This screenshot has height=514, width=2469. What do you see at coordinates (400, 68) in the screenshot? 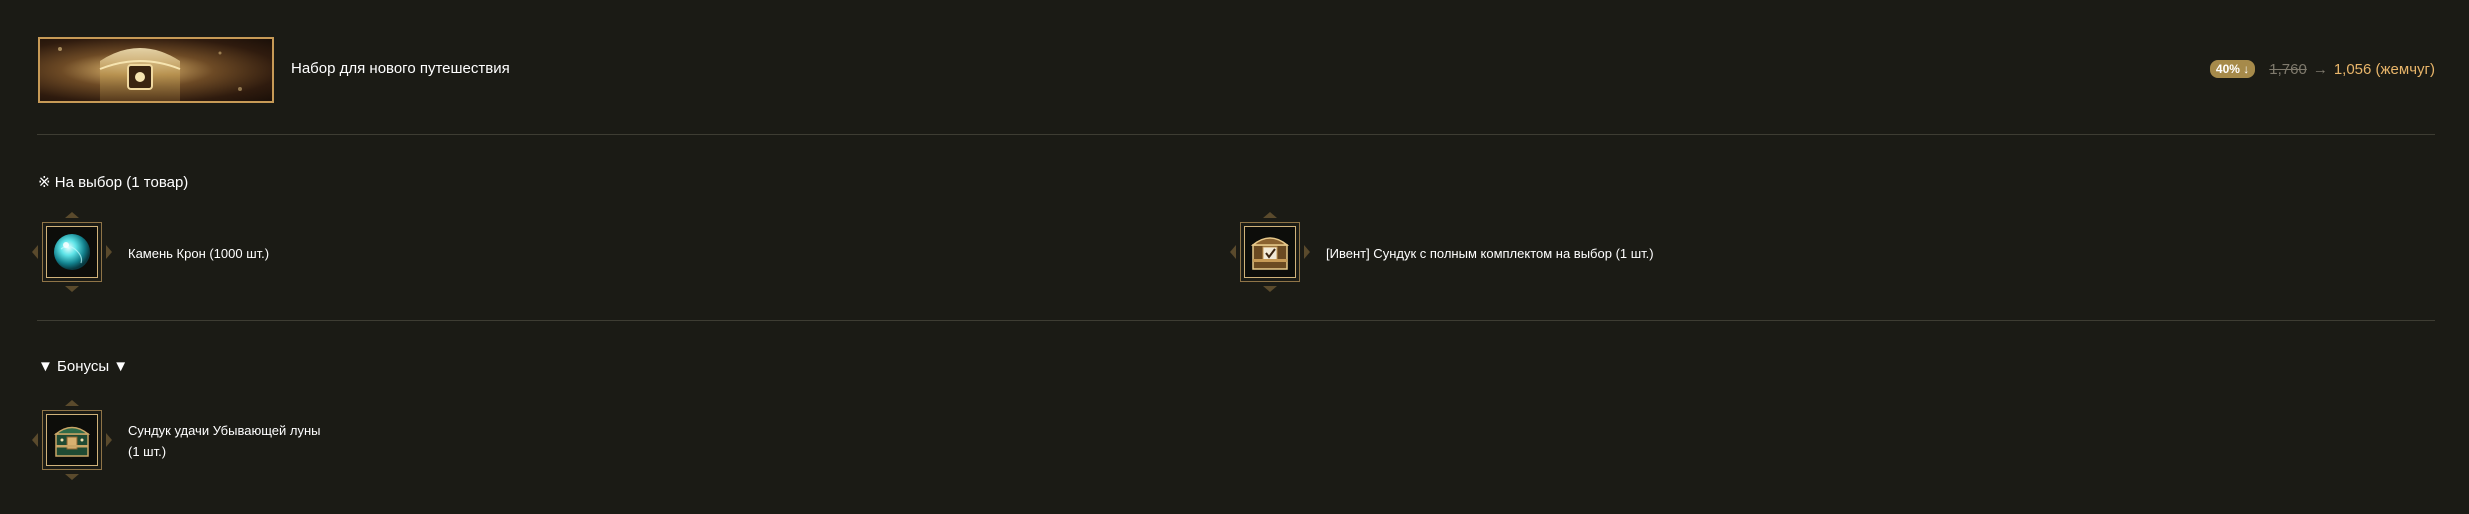
I see `package-title: Набор для нового путешествия` at bounding box center [400, 68].